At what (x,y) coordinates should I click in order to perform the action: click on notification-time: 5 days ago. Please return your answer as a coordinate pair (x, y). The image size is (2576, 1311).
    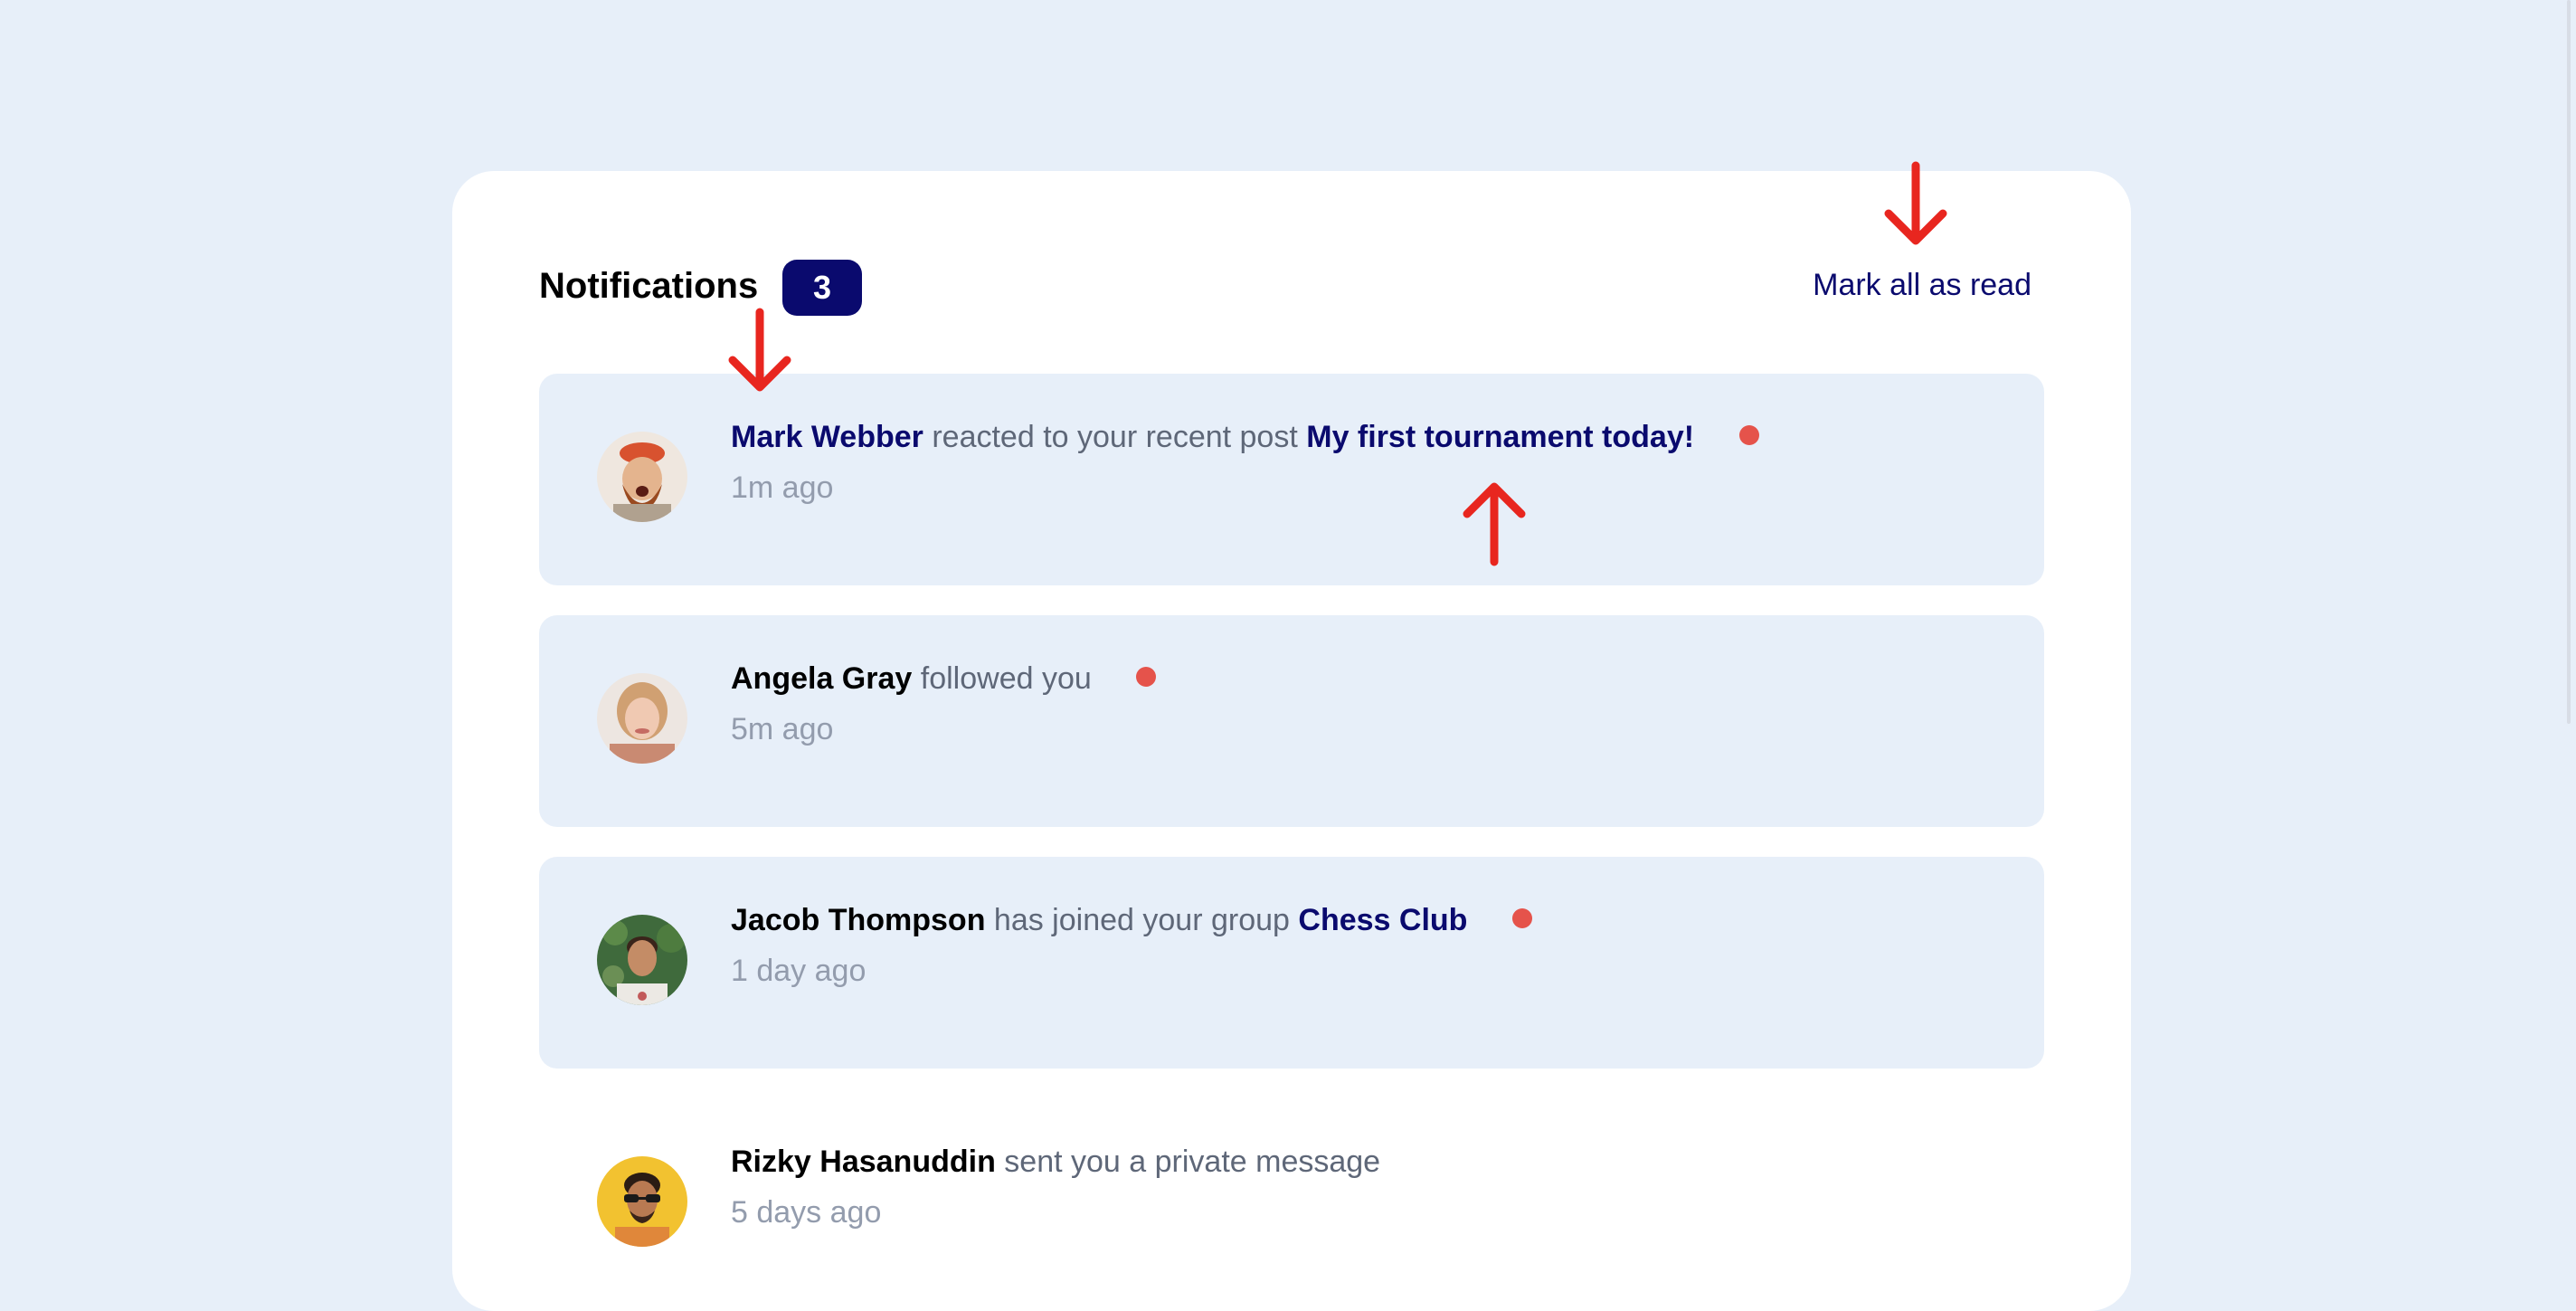
    Looking at the image, I should click on (807, 1213).